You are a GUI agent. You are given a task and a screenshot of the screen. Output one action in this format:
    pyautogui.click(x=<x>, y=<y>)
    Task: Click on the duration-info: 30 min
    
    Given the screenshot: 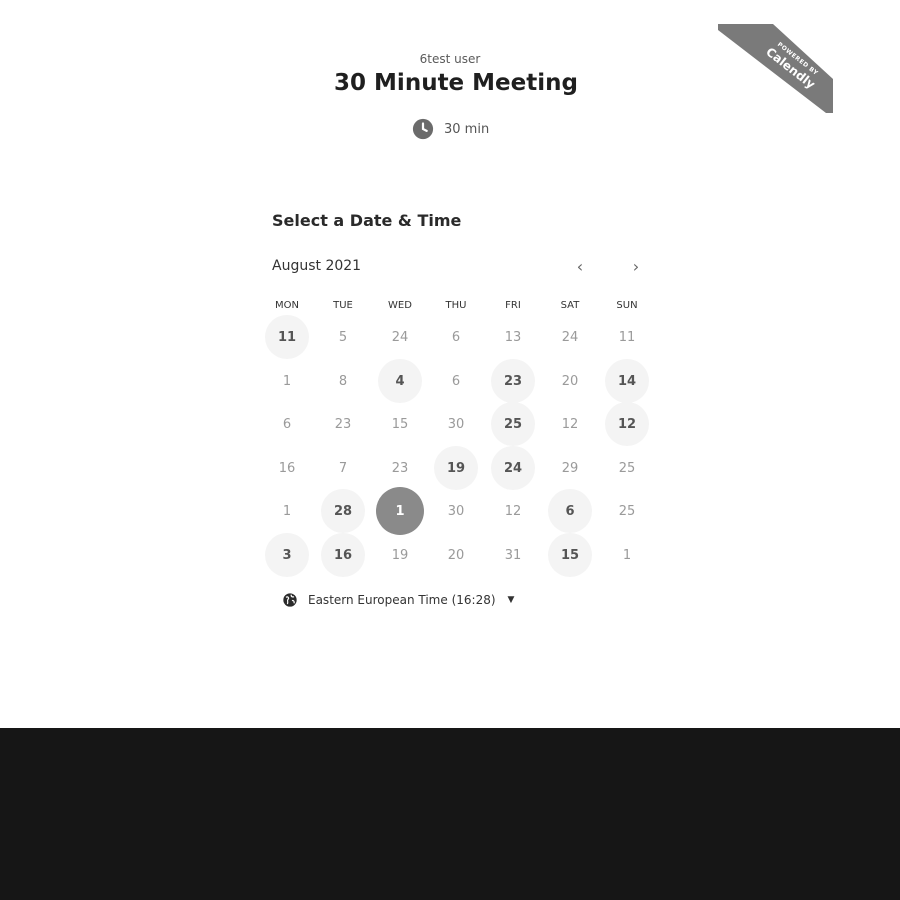 What is the action you would take?
    pyautogui.click(x=450, y=129)
    